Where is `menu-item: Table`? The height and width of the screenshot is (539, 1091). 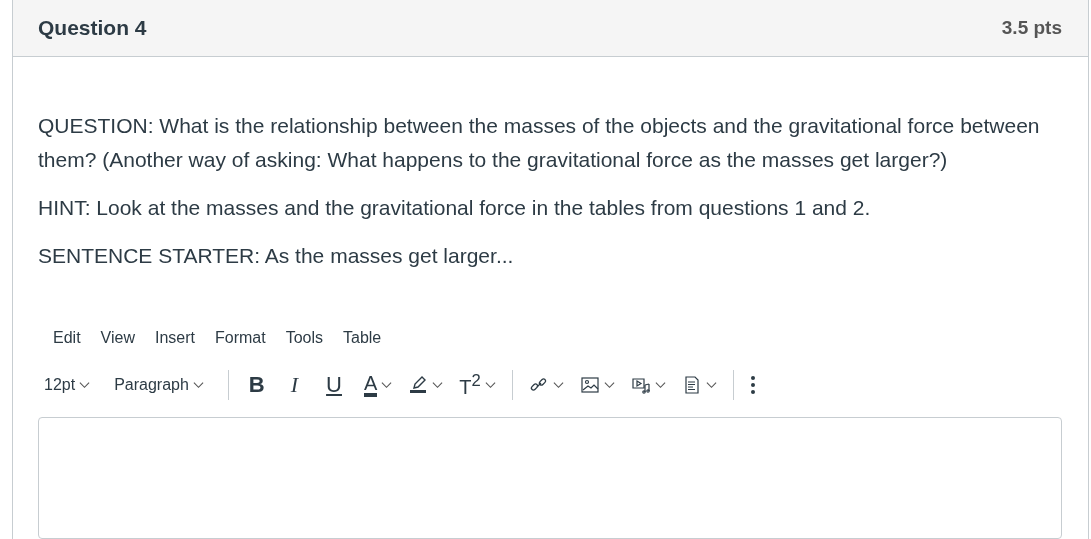 menu-item: Table is located at coordinates (362, 338).